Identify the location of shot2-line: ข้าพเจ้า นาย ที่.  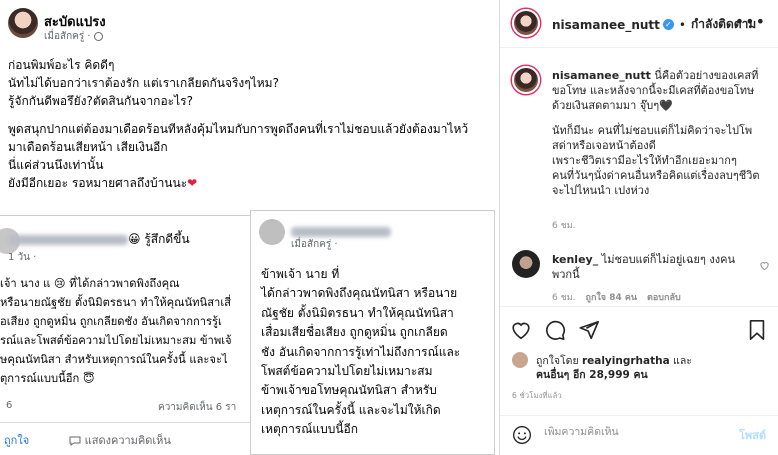
(300, 274).